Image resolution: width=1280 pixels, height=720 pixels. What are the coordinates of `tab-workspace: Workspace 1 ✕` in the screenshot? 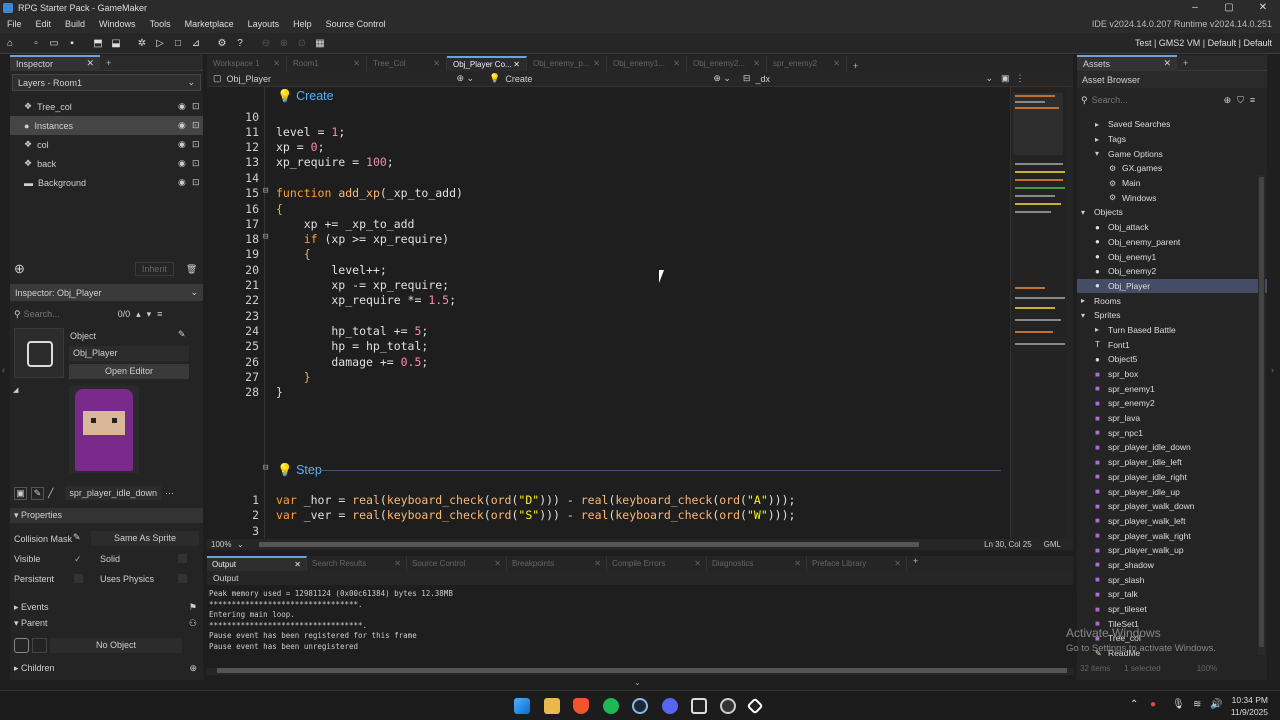 It's located at (247, 63).